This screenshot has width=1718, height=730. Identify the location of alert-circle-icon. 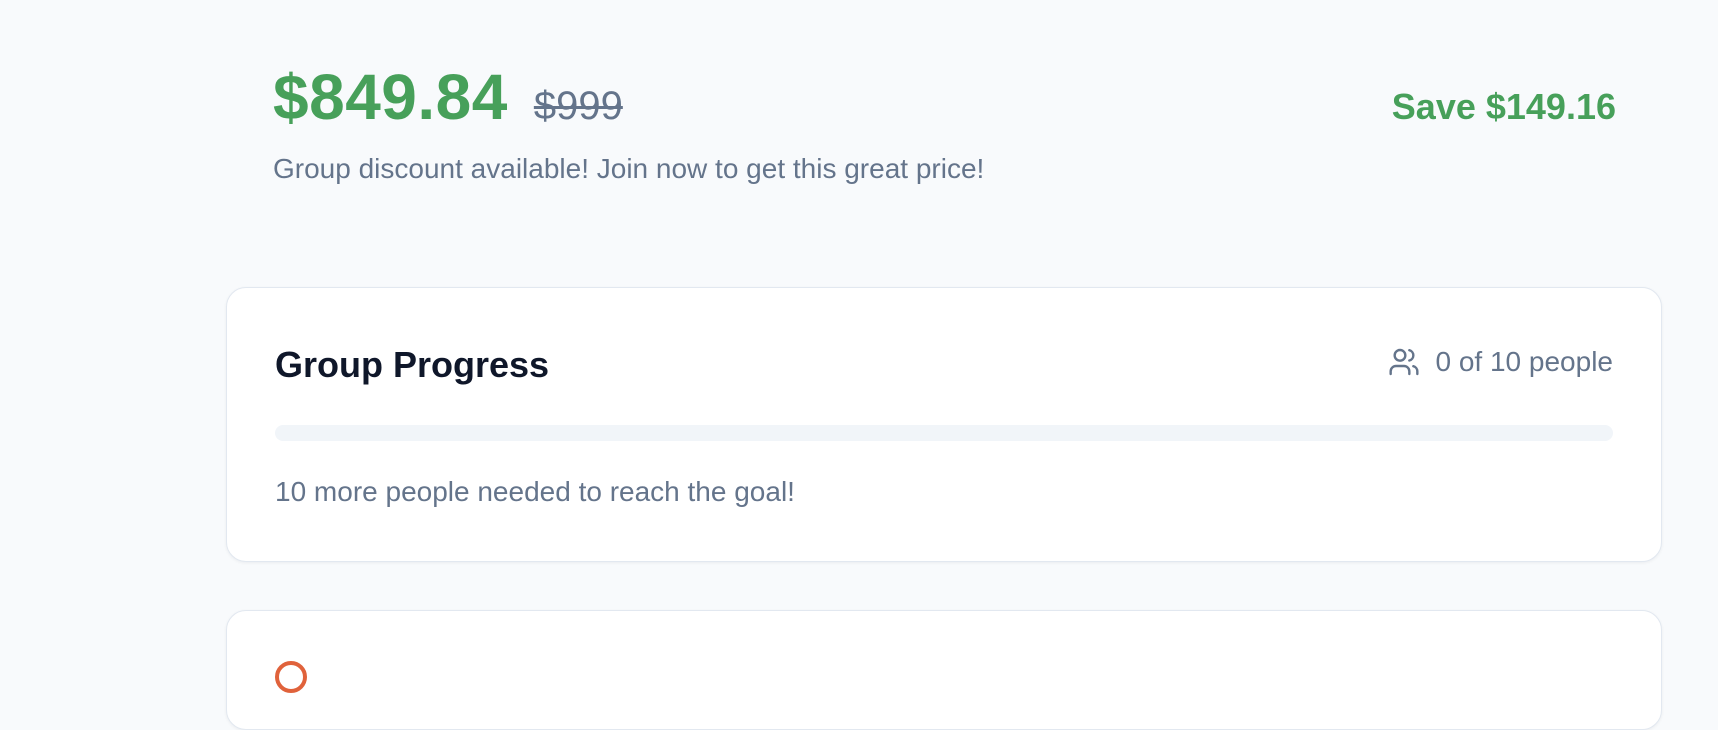
(291, 677).